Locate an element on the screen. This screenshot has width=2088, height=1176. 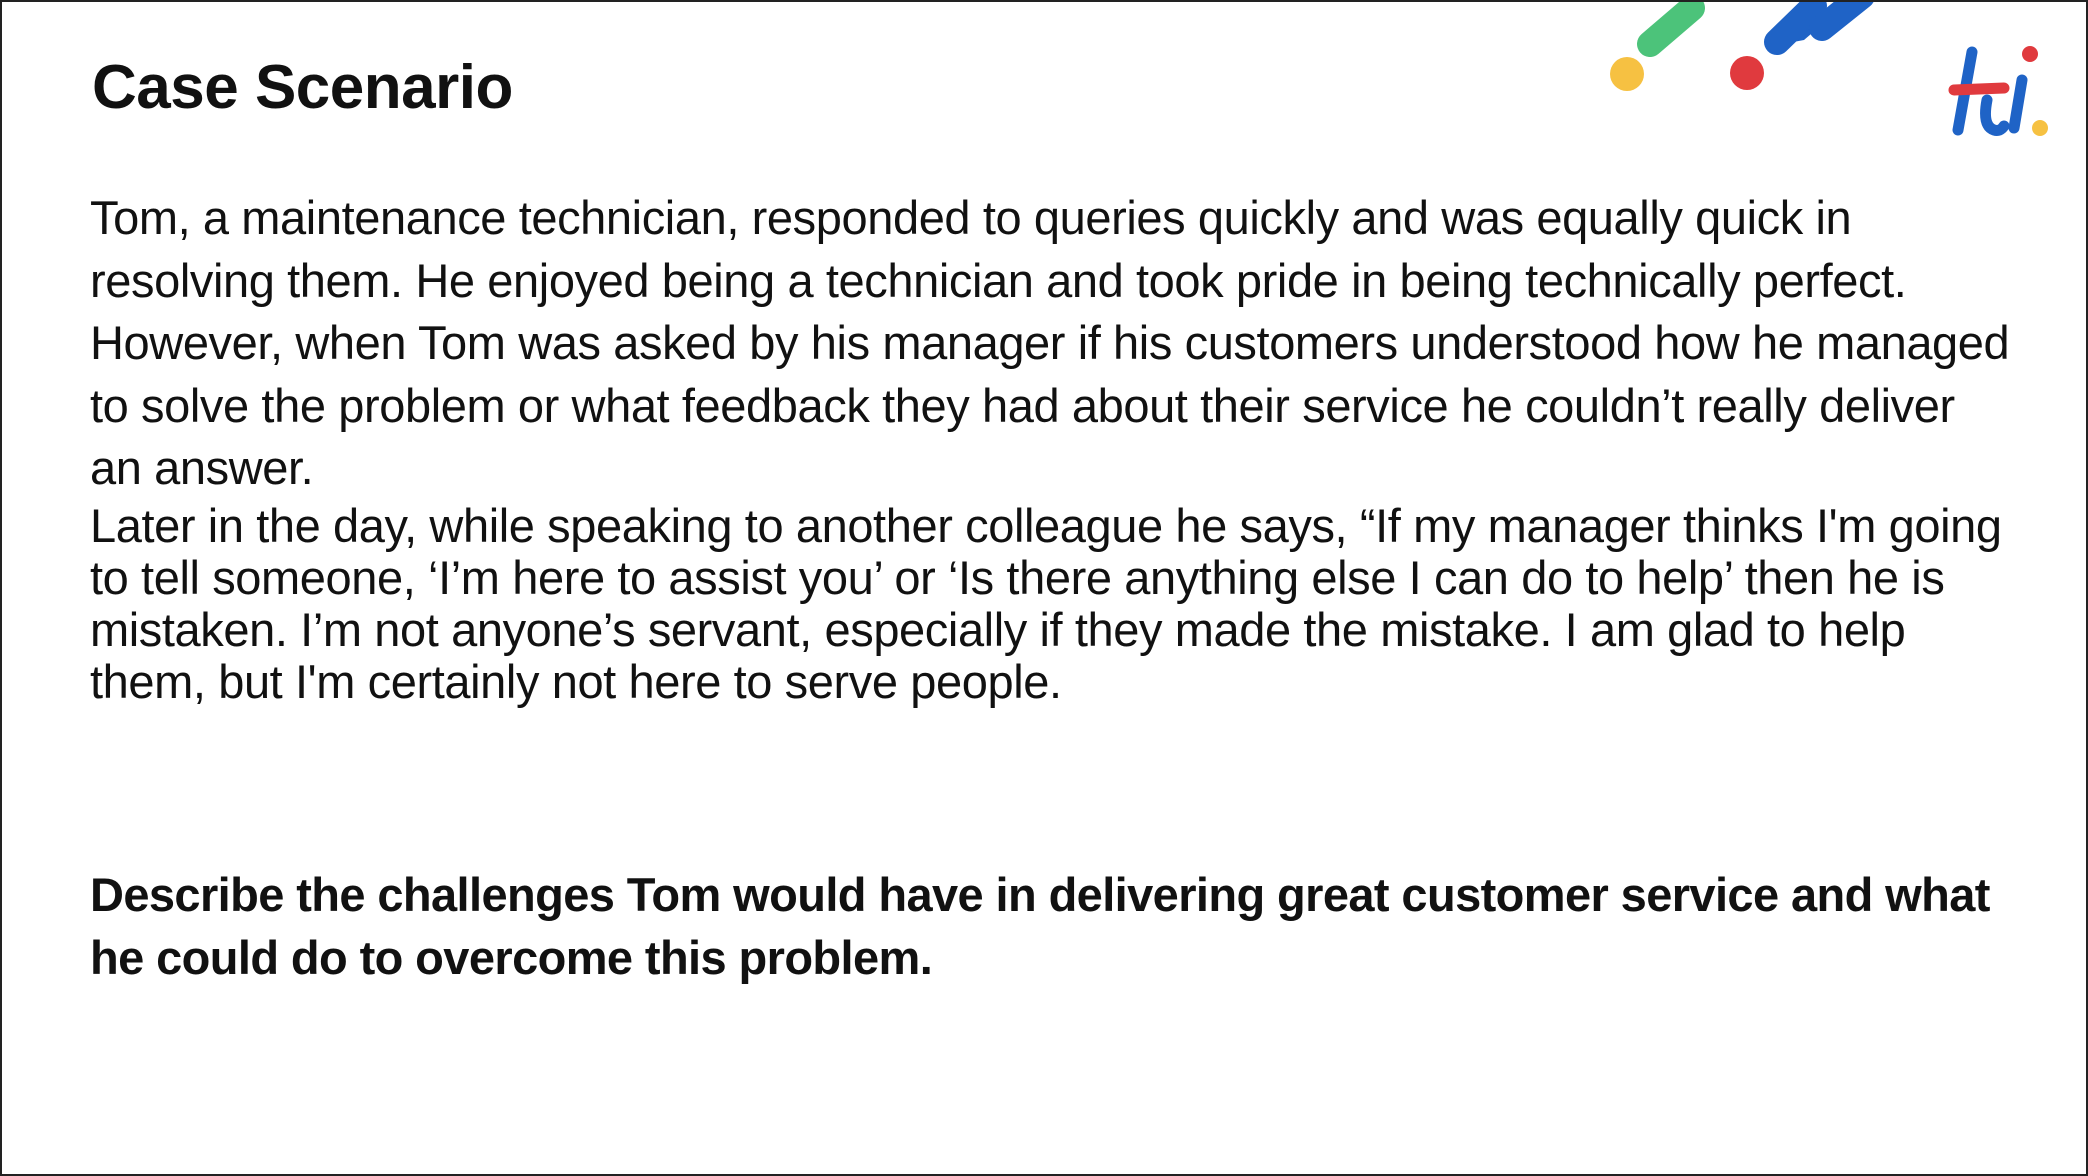
colored-stripes-decoration-icon is located at coordinates (1742, 46).